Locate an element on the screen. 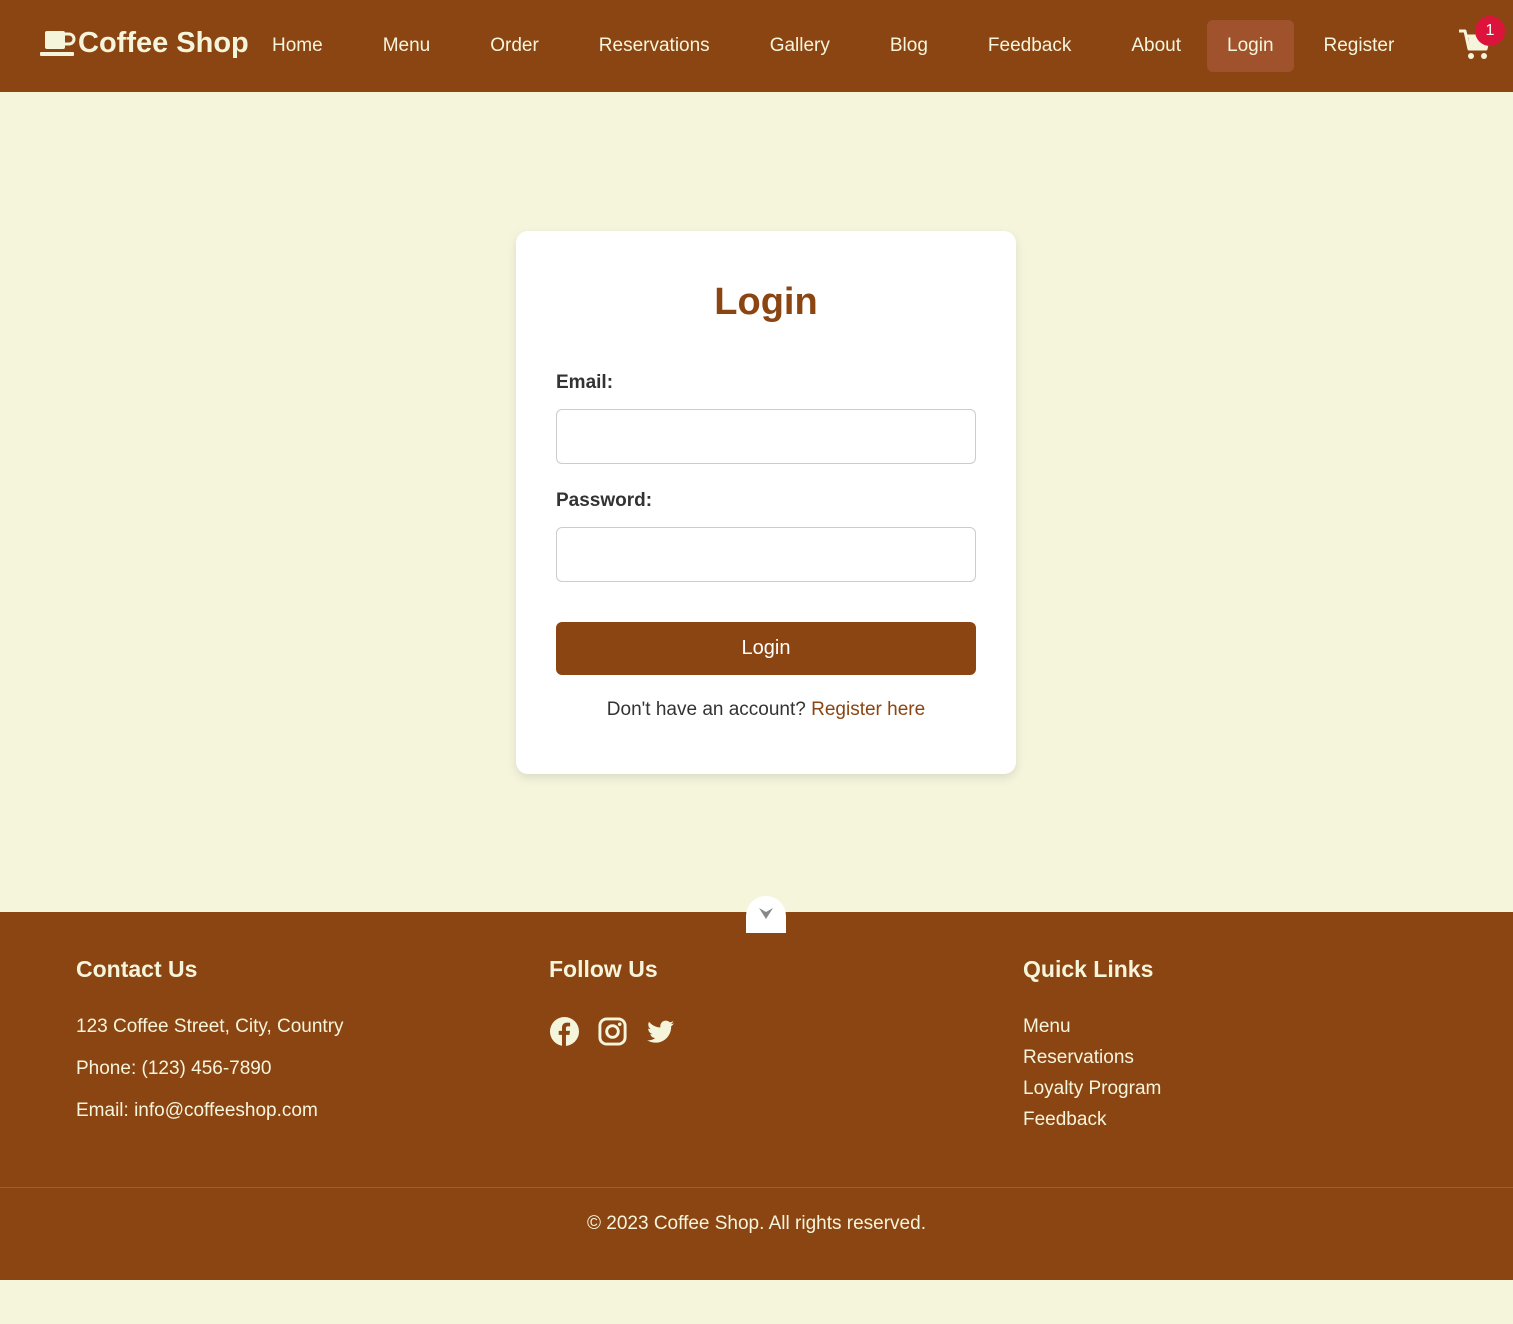 This screenshot has width=1513, height=1324. contact-heading: Contact Us is located at coordinates (137, 969).